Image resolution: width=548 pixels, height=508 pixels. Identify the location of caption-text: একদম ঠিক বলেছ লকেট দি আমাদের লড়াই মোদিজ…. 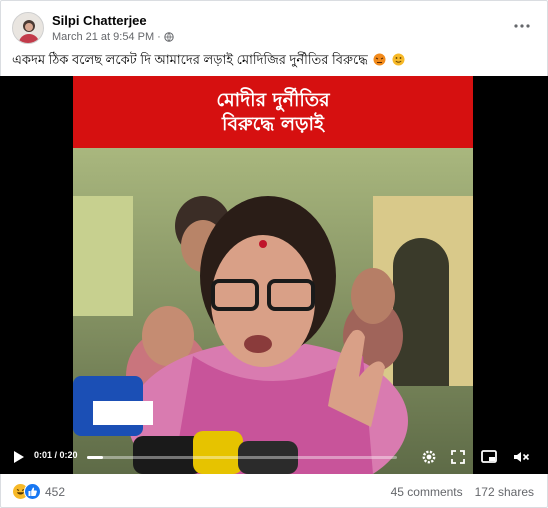
(190, 59).